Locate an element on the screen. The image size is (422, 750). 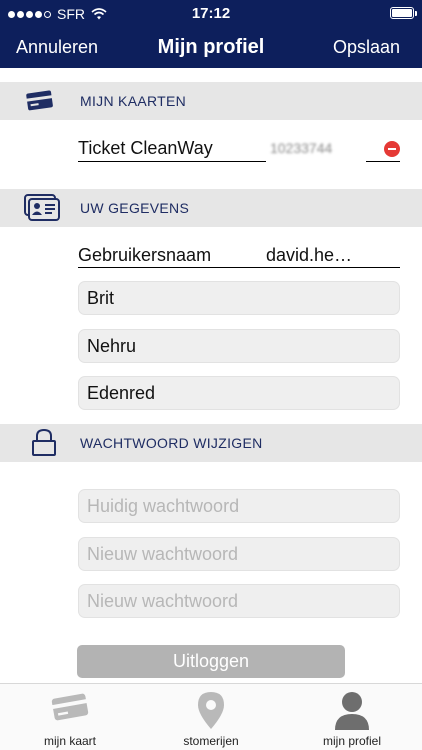
status-bar: SFR 17:12 is located at coordinates (211, 14).